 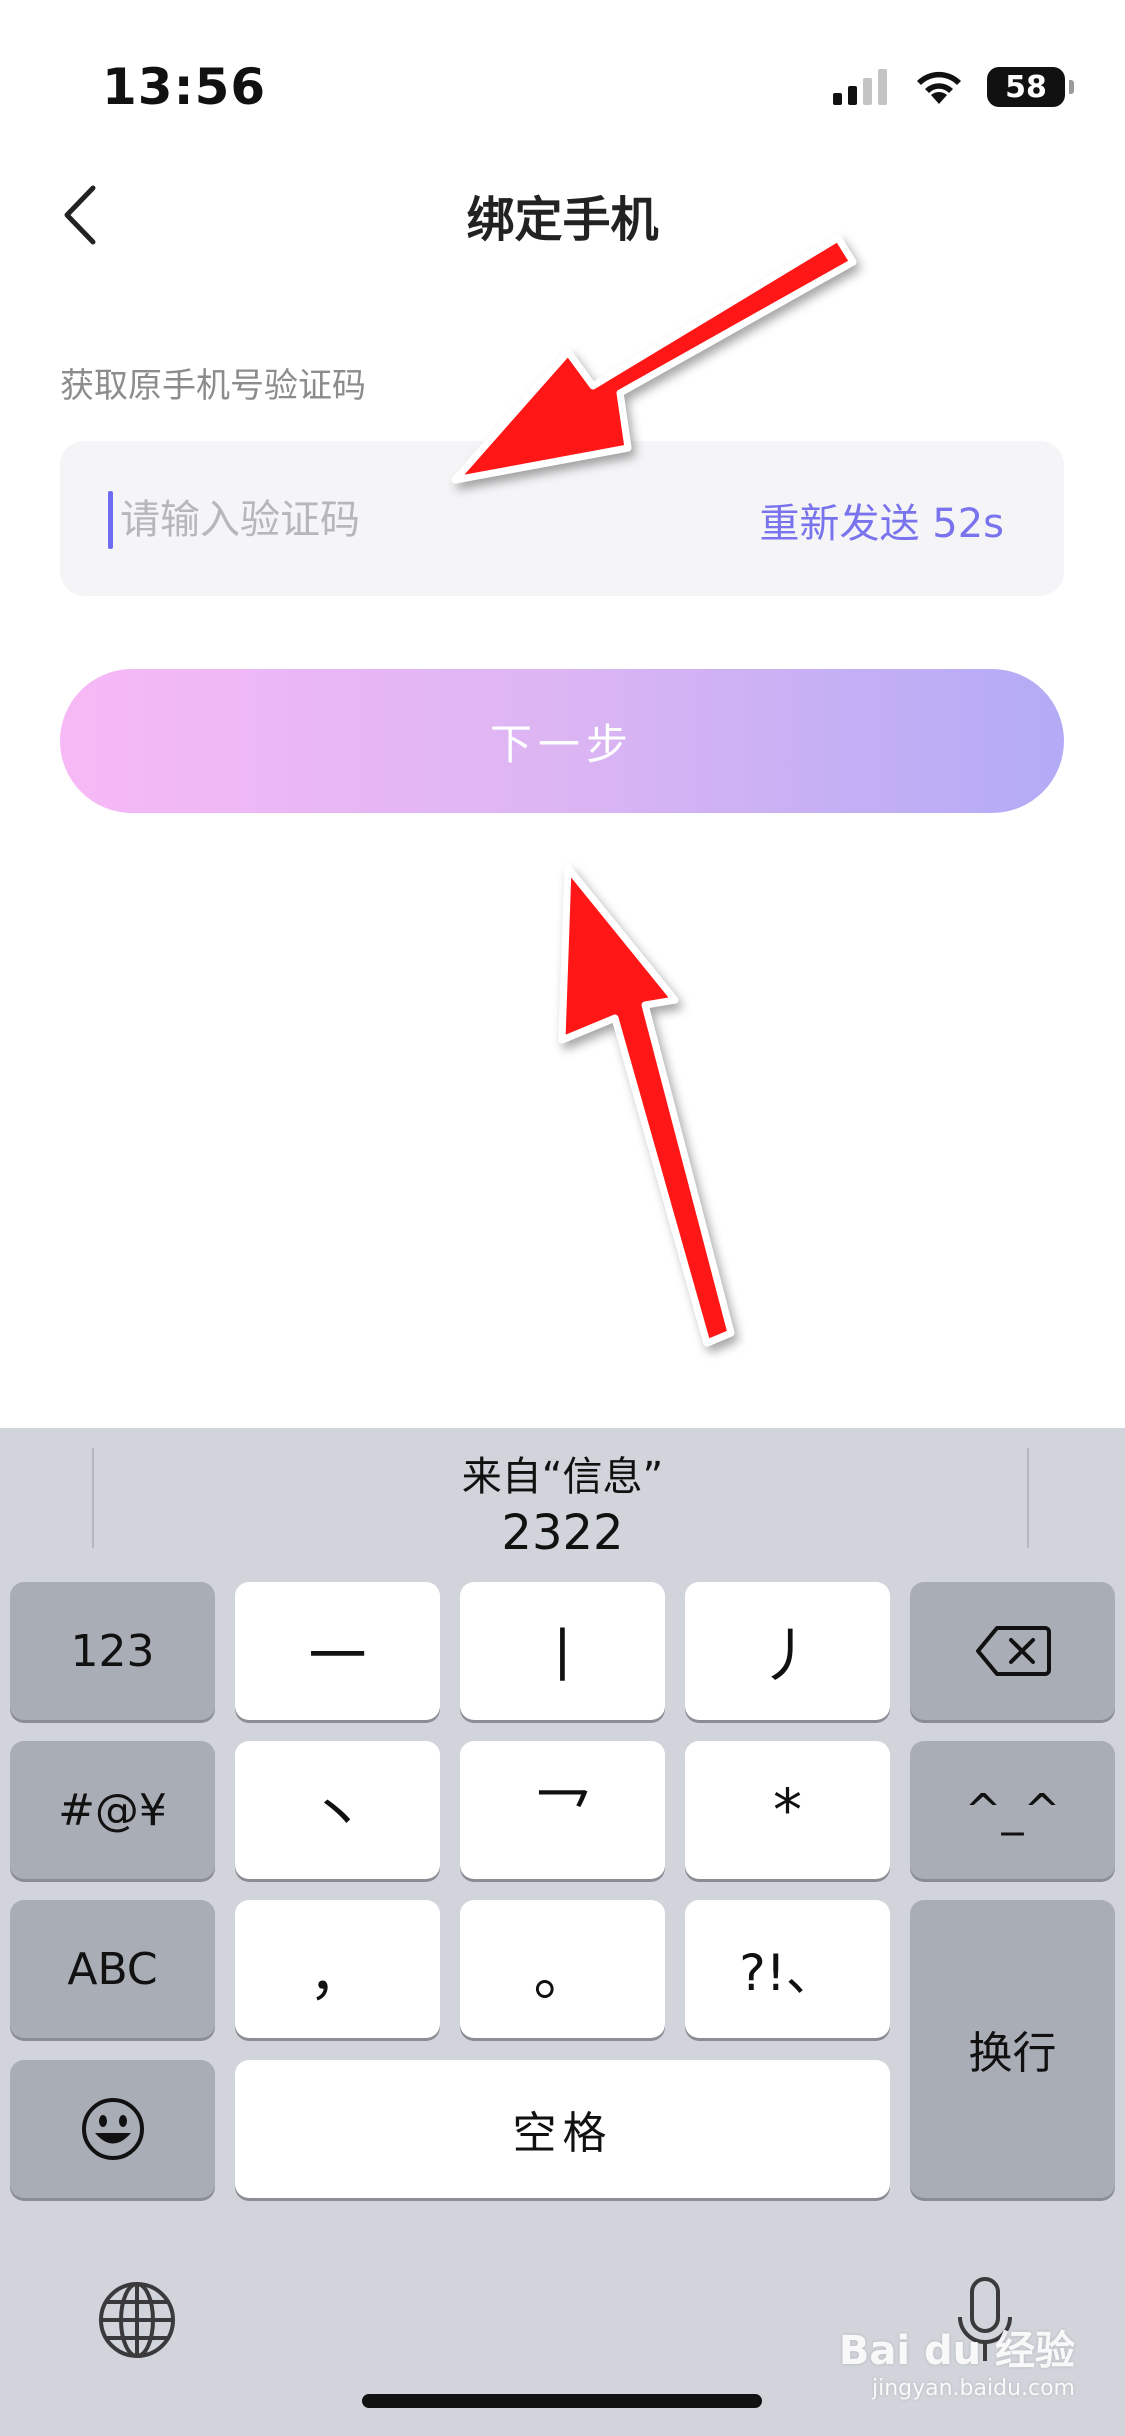 I want to click on status-time: 13:56, so click(x=184, y=87).